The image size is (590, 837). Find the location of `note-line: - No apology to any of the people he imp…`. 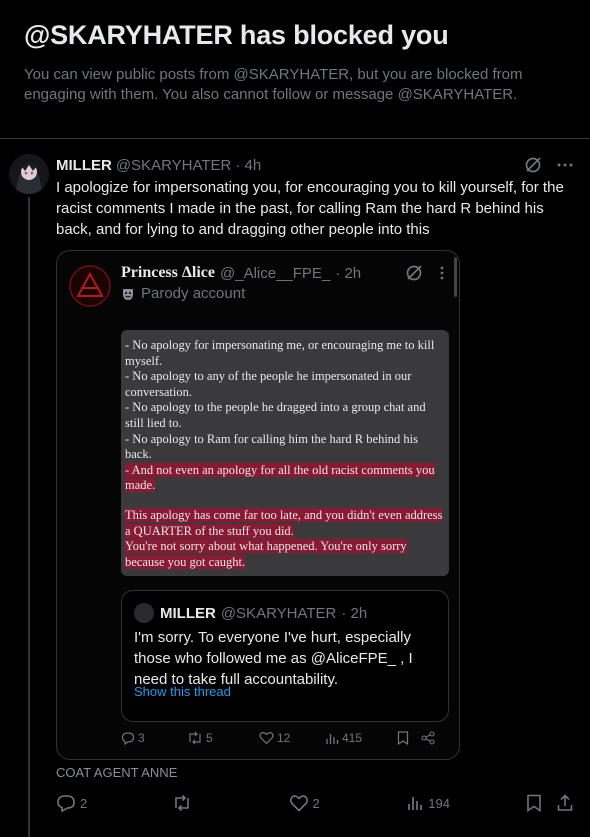

note-line: - No apology to any of the people he imp… is located at coordinates (268, 384).